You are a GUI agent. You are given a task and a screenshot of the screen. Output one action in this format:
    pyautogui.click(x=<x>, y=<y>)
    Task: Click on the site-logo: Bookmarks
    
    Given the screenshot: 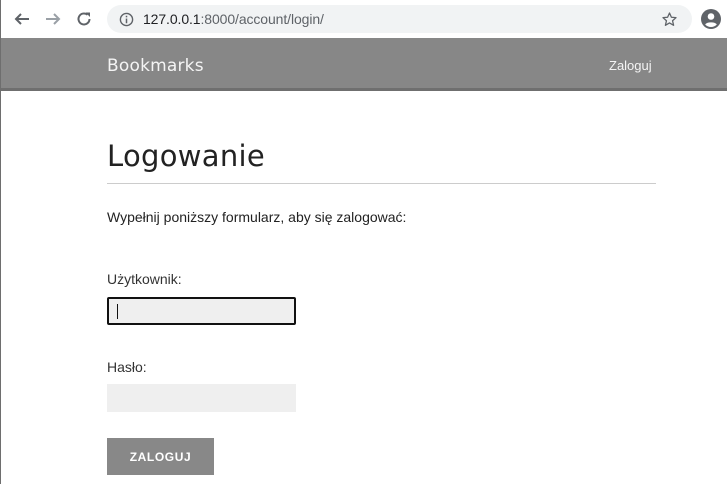 What is the action you would take?
    pyautogui.click(x=155, y=66)
    